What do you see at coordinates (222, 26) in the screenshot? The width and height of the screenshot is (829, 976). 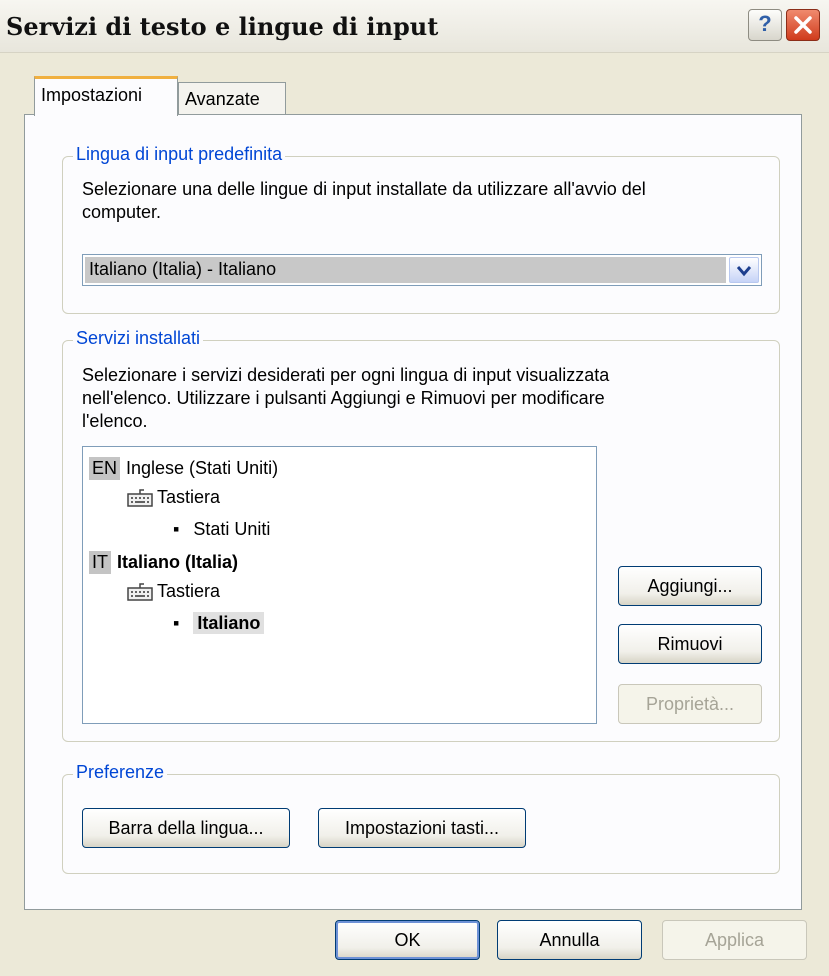 I see `window-title: Servizi di testo e lingue di input` at bounding box center [222, 26].